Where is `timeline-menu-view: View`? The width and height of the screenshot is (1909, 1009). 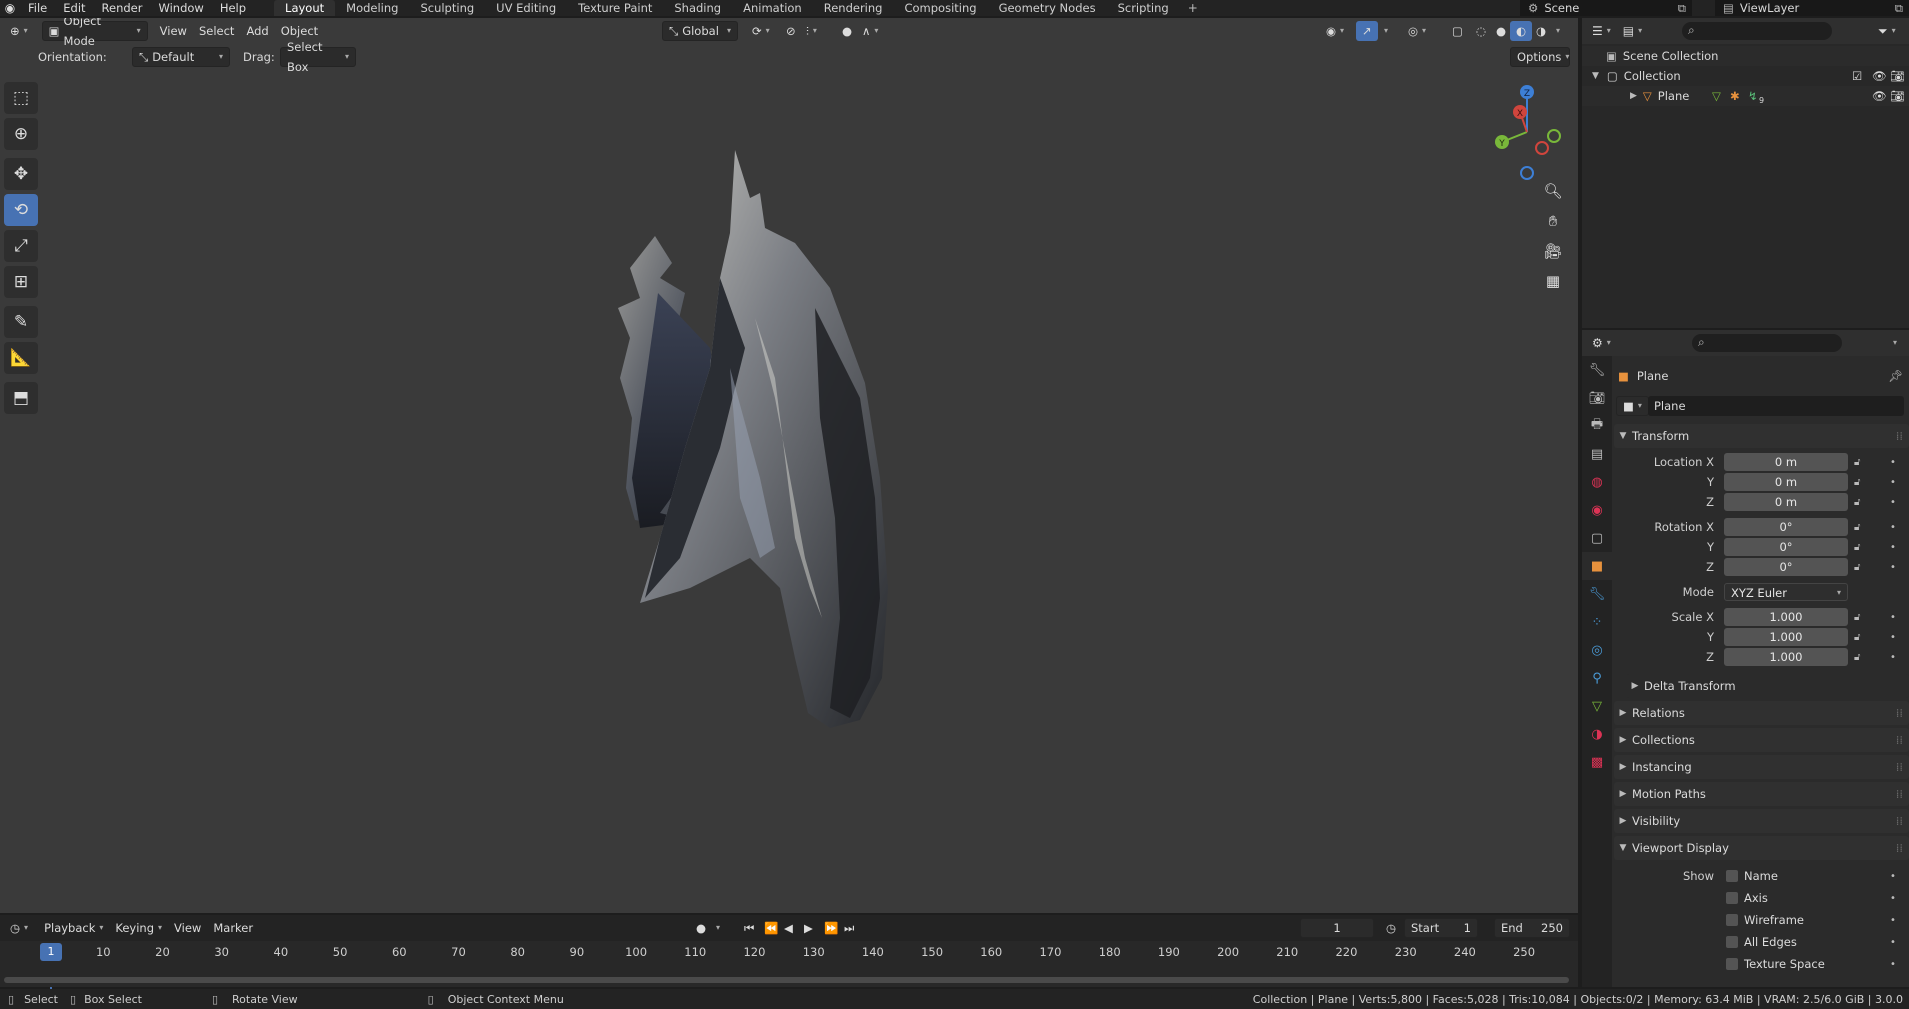
timeline-menu-view: View is located at coordinates (187, 928).